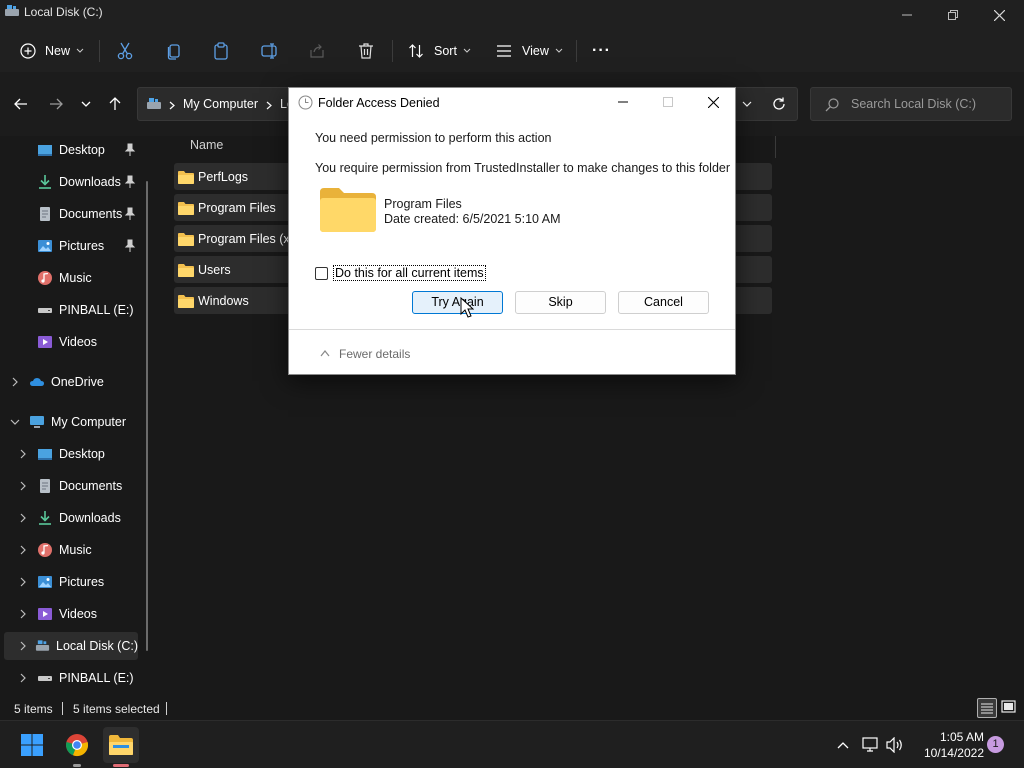 The height and width of the screenshot is (768, 1024). I want to click on tiles-view-button, so click(1010, 708).